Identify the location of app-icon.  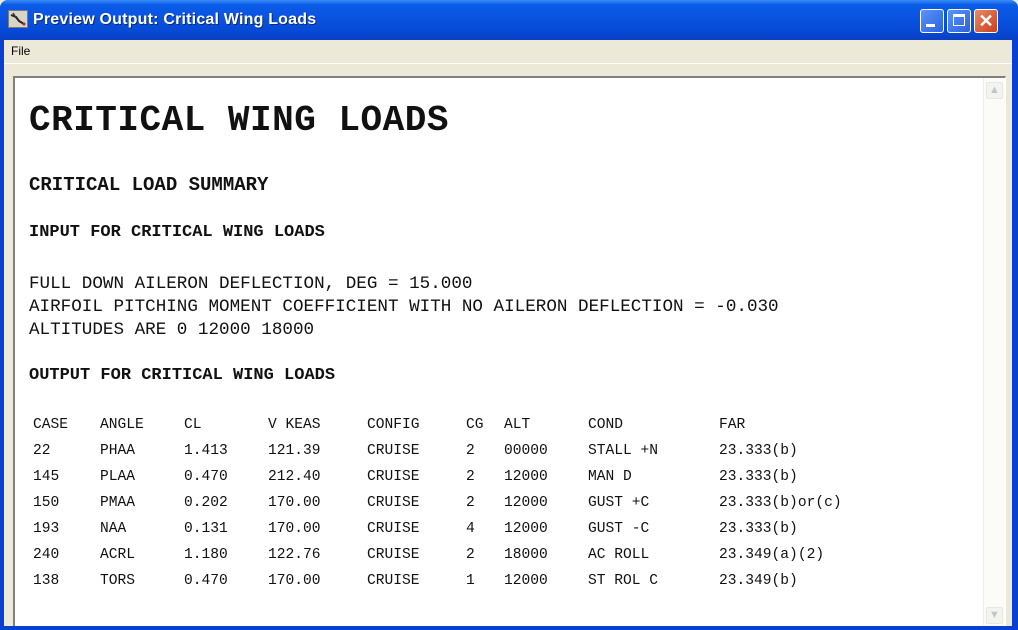
(18, 19).